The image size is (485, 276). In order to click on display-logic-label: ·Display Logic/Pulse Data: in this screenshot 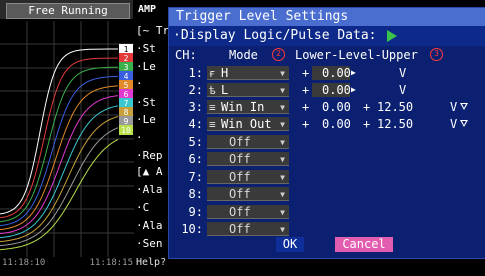, I will do `click(327, 36)`.